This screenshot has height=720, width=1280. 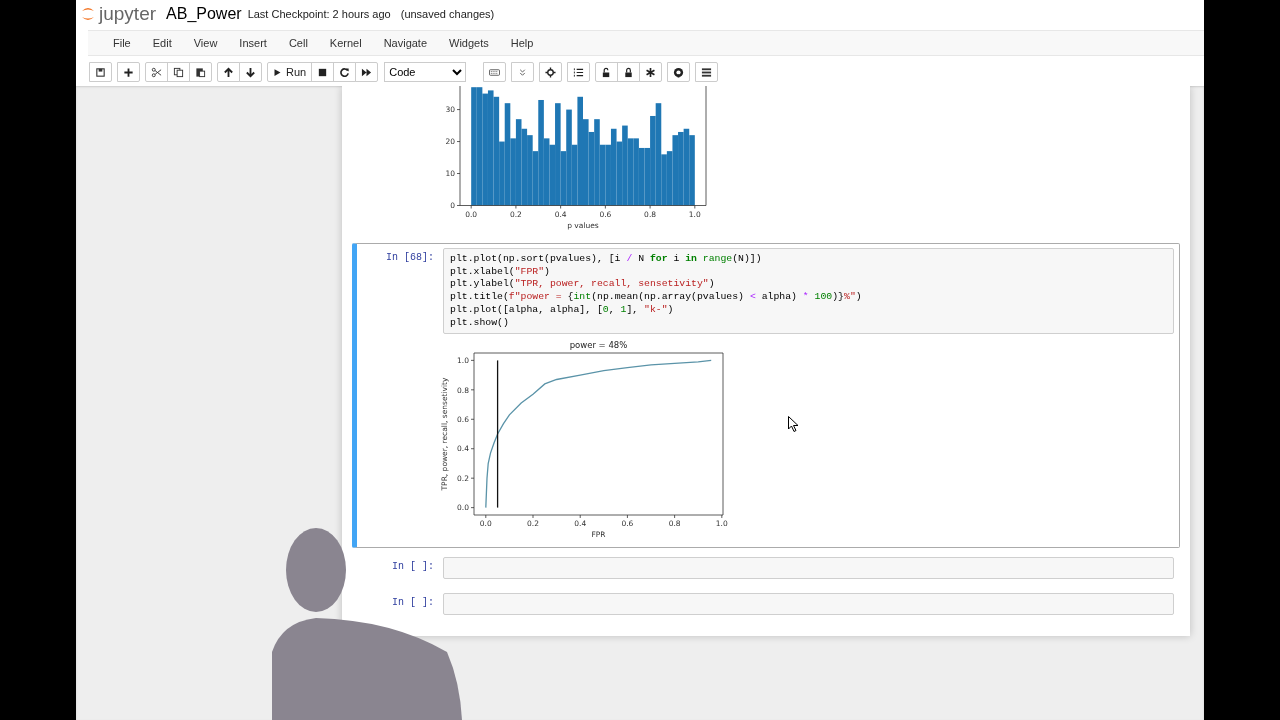 I want to click on copy-button, so click(x=178, y=72).